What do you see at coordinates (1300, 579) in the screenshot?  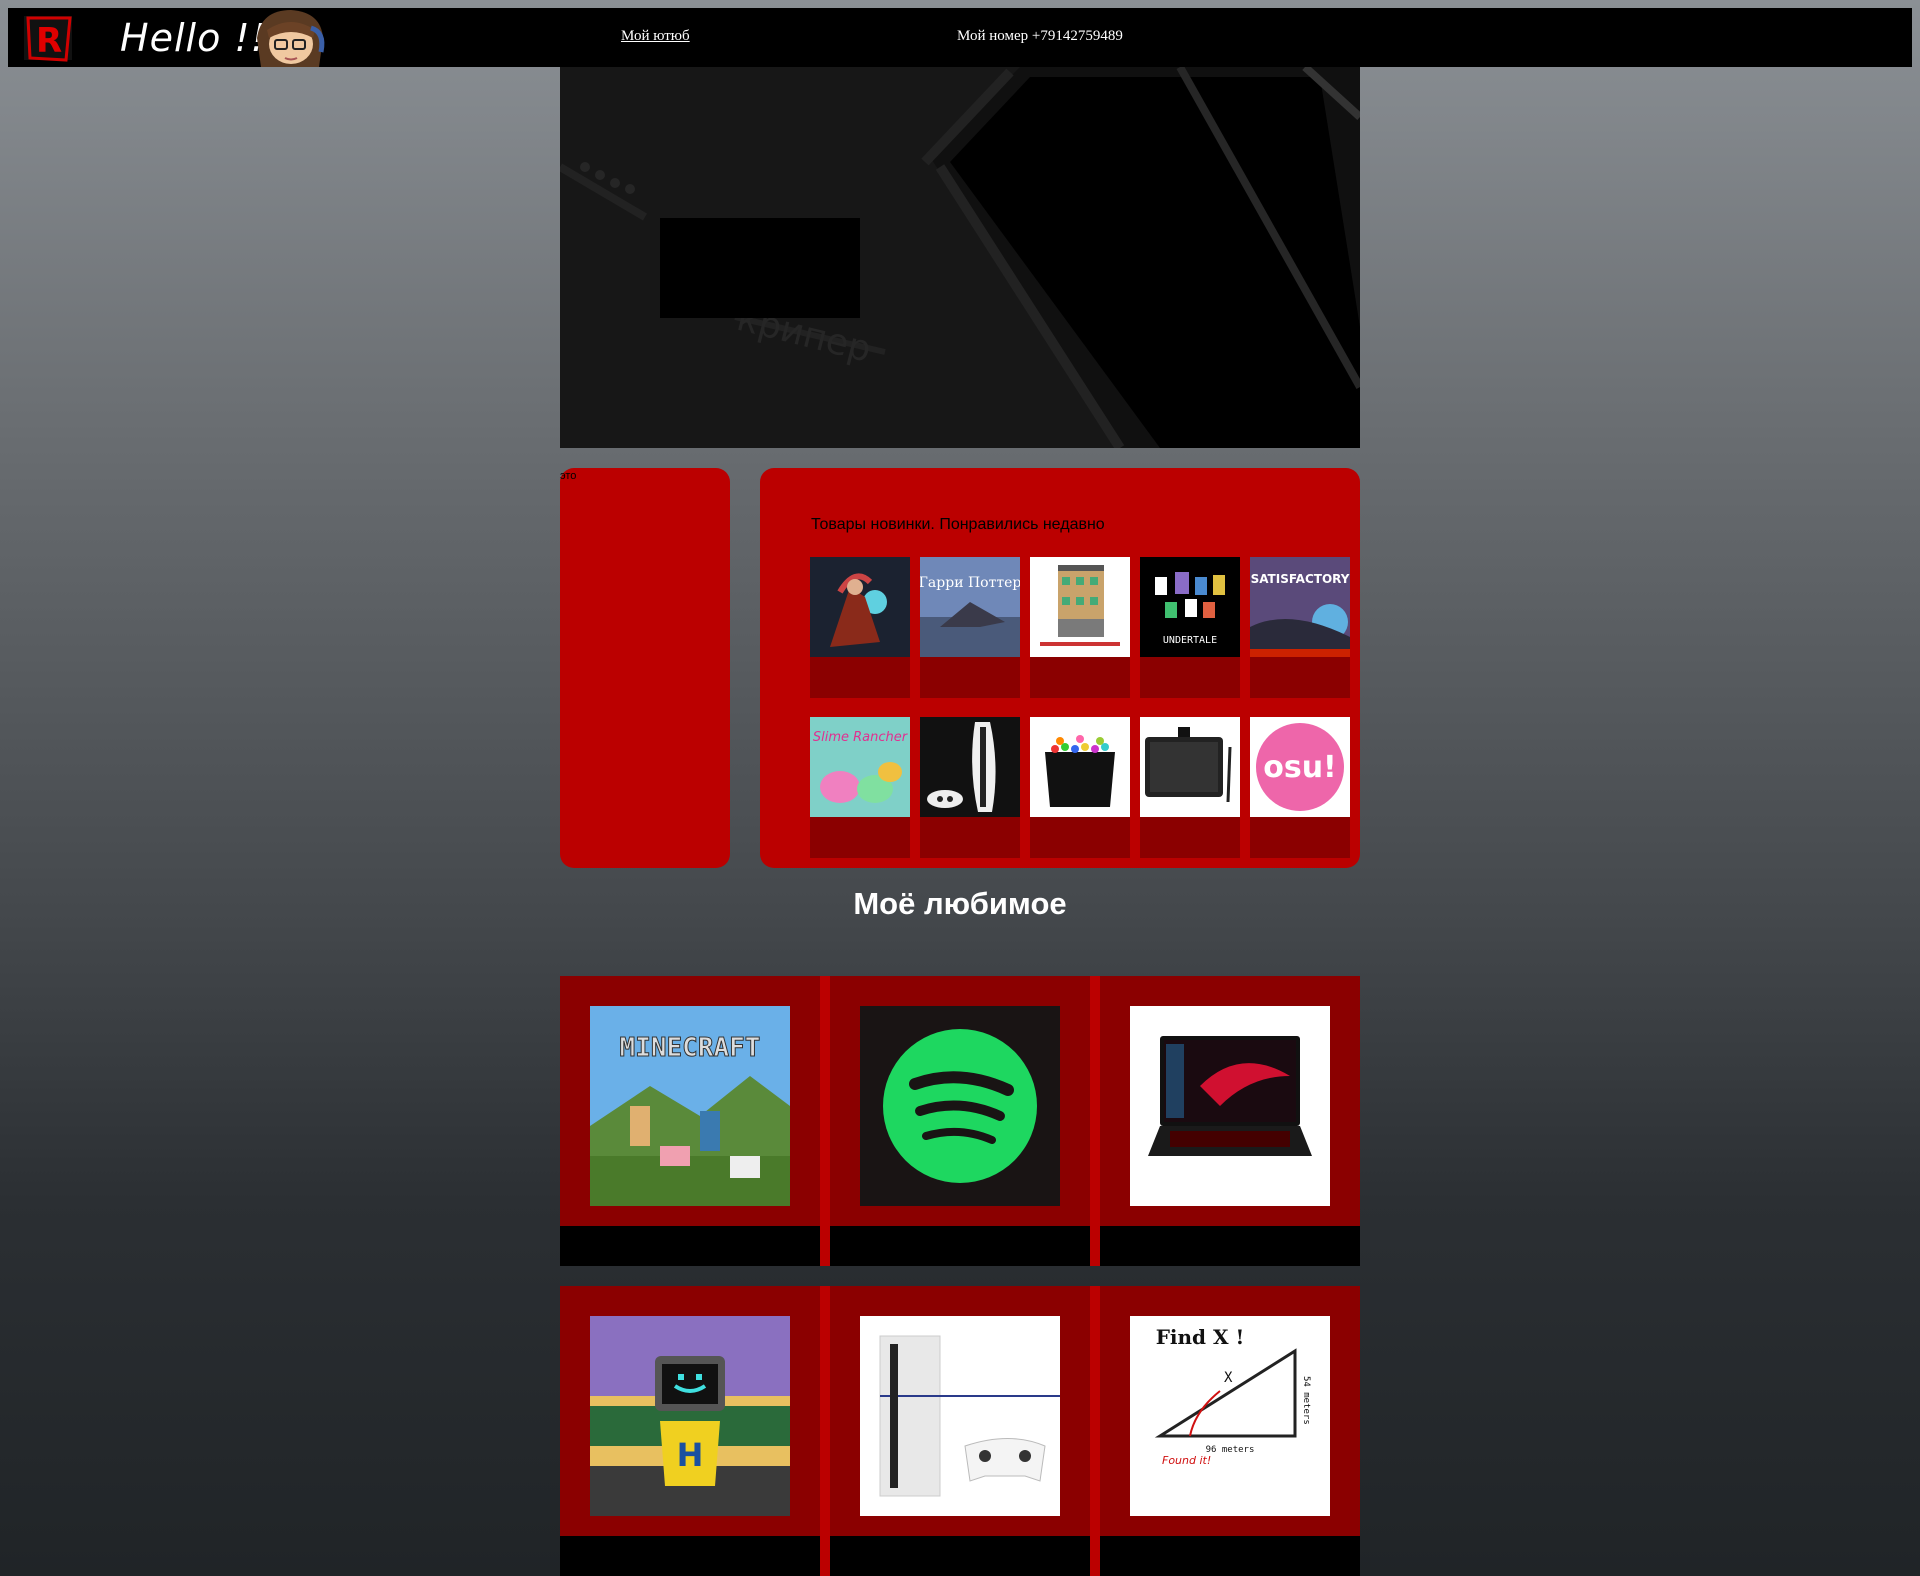 I see `svg-text: SATISFACTORY` at bounding box center [1300, 579].